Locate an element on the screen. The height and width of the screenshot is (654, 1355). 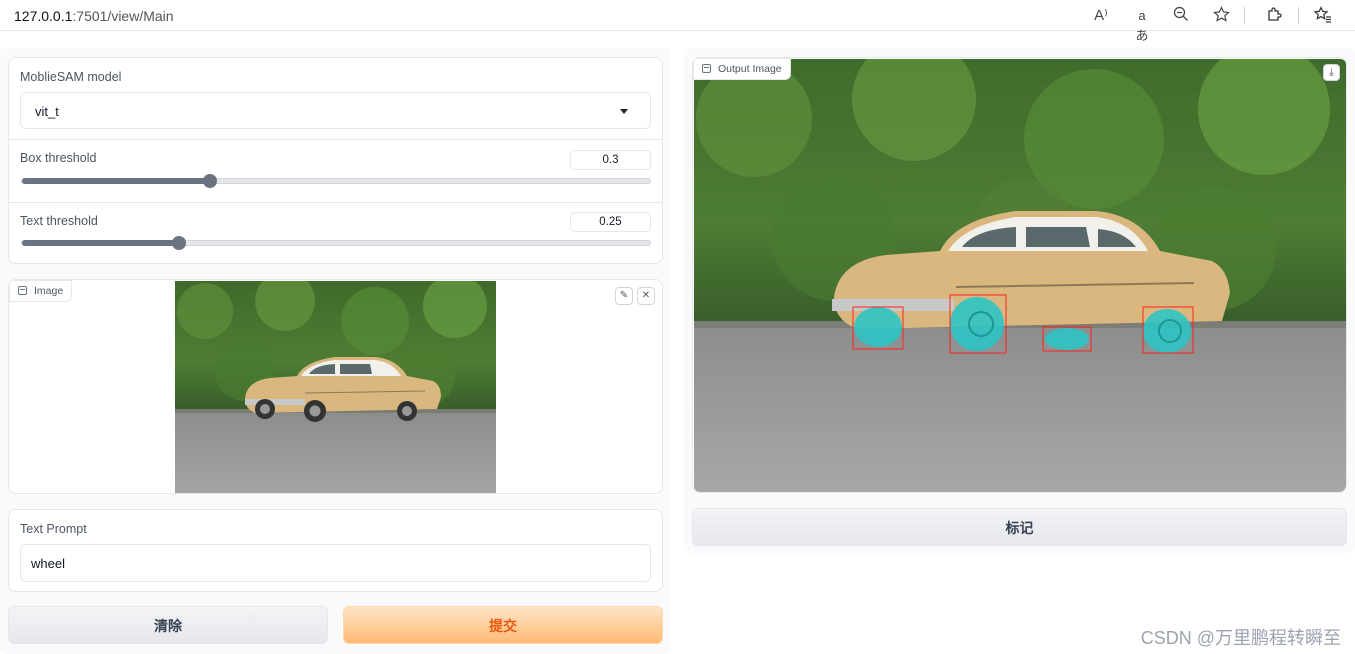
favorite-star-icon is located at coordinates (1221, 16).